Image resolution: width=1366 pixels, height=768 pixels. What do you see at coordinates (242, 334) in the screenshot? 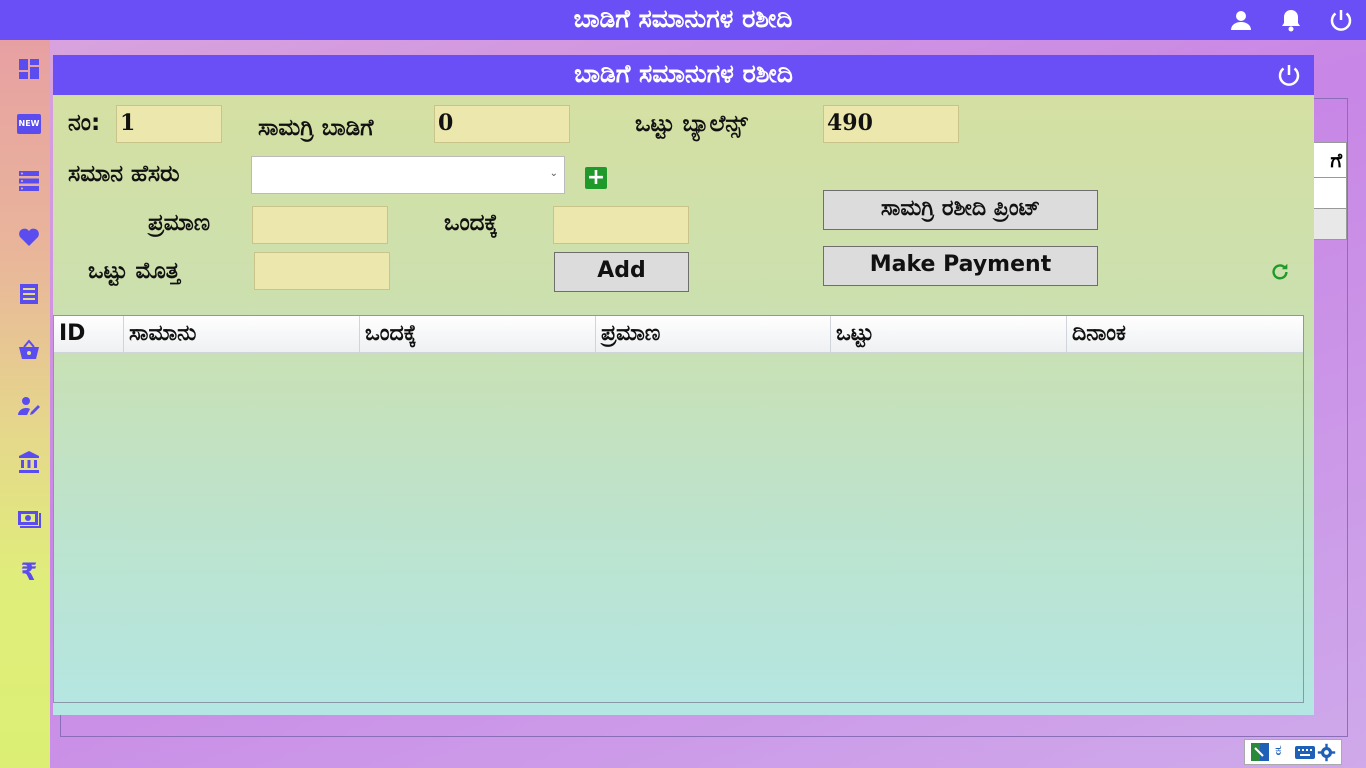
I see `column-header-item: ಸಾಮಾನು` at bounding box center [242, 334].